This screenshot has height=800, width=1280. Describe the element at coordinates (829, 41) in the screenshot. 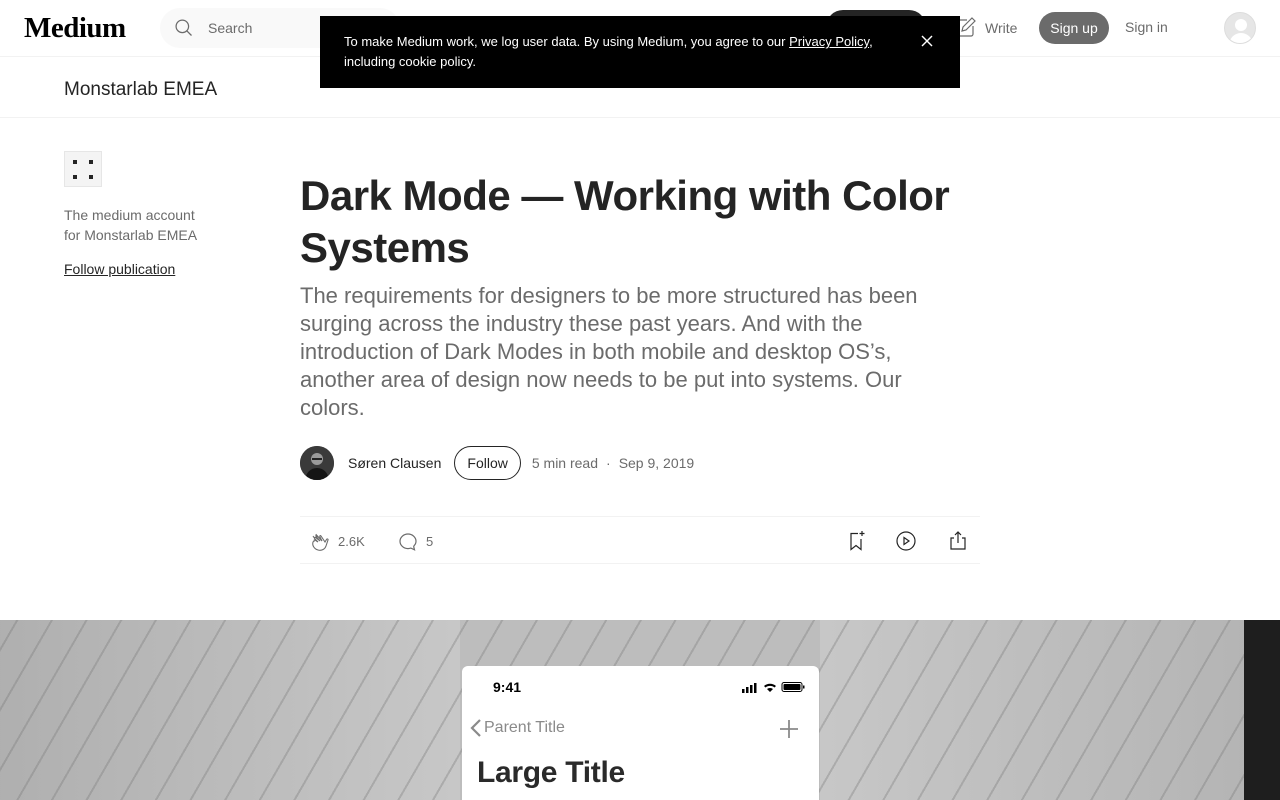

I see `privacy-policy-link: Privacy Policy` at that location.